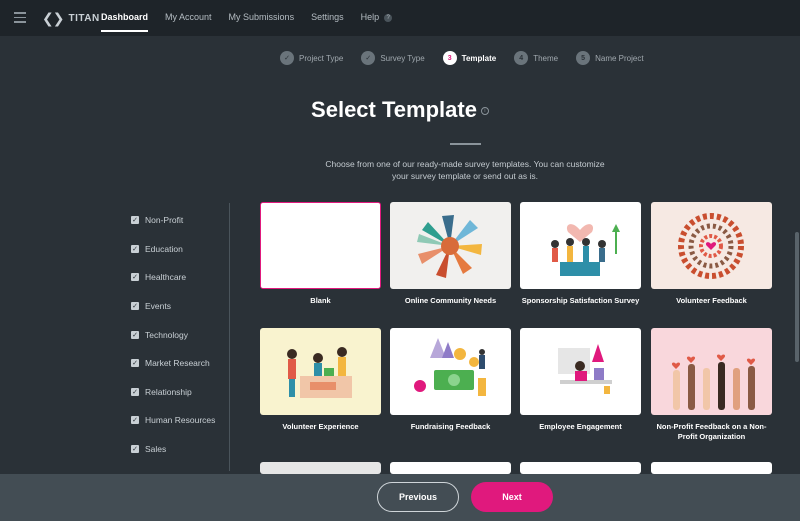 The image size is (800, 521). Describe the element at coordinates (164, 248) in the screenshot. I see `category-label: Education` at that location.